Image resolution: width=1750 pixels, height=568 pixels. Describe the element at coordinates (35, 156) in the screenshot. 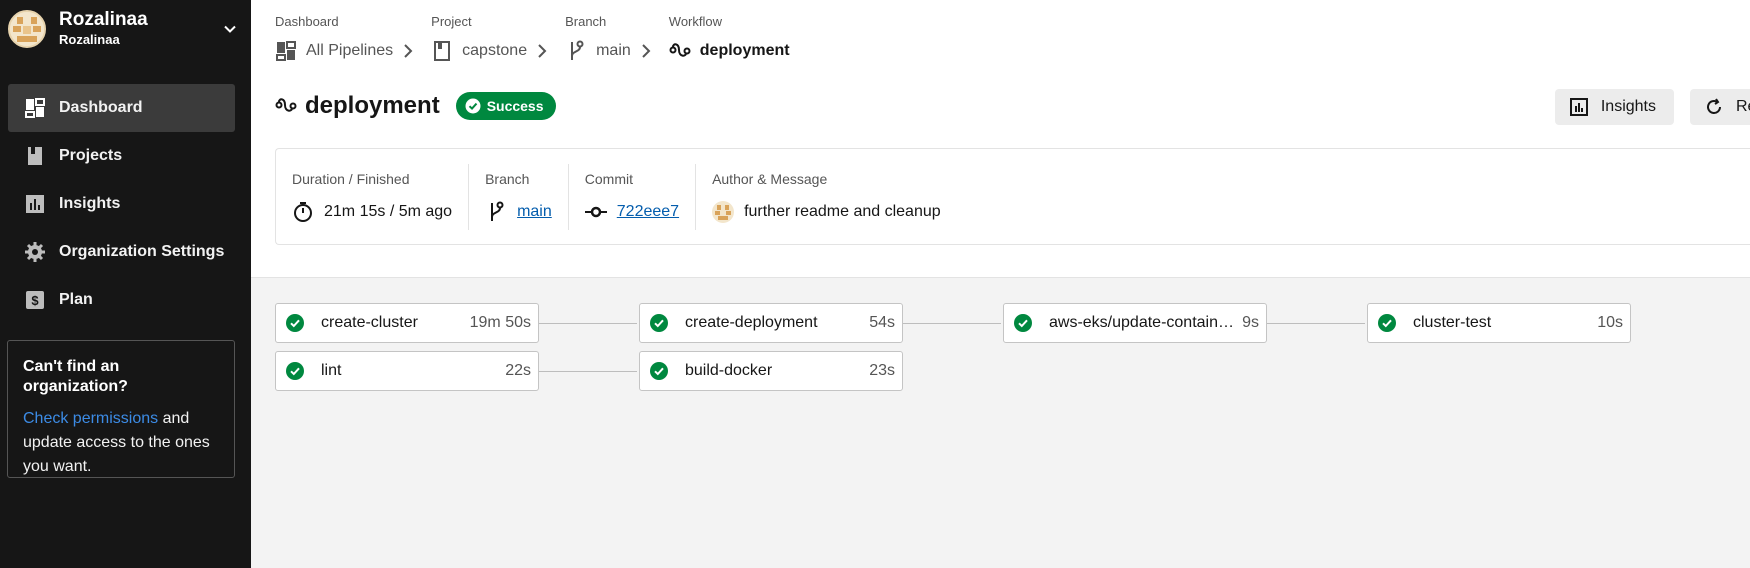

I see `projects-icon` at that location.